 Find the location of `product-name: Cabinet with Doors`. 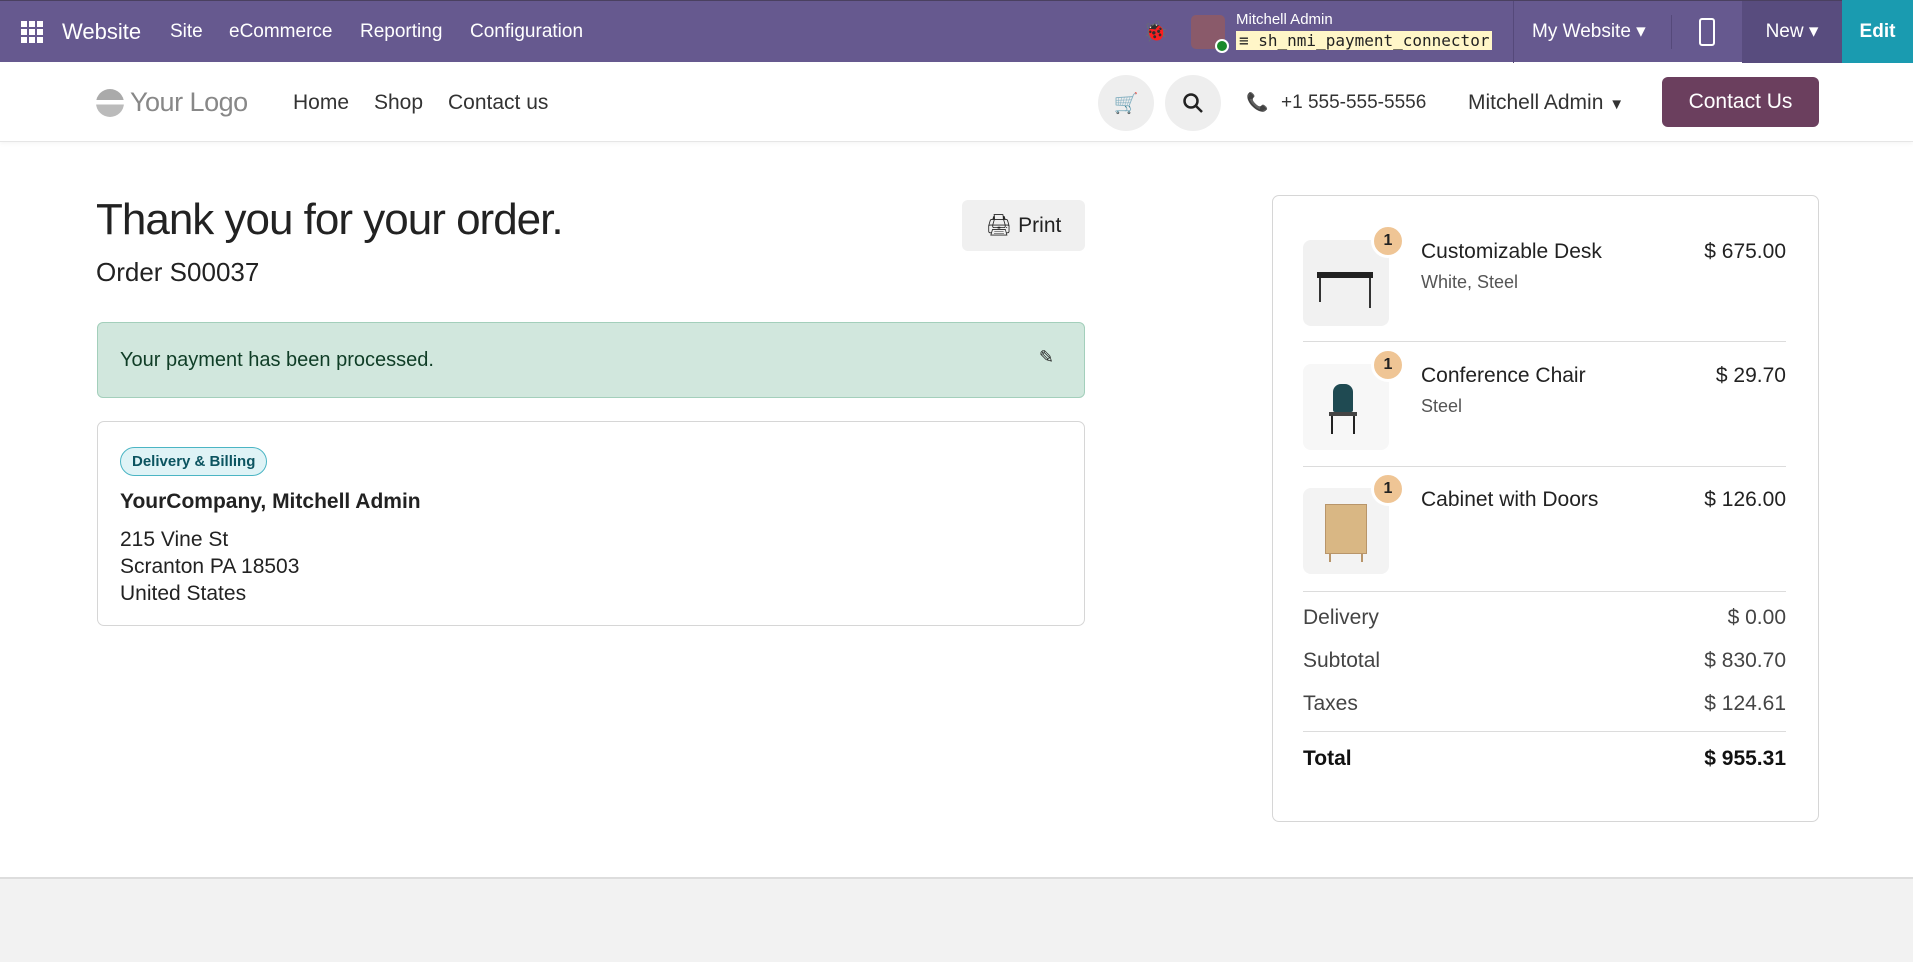

product-name: Cabinet with Doors is located at coordinates (1510, 499).